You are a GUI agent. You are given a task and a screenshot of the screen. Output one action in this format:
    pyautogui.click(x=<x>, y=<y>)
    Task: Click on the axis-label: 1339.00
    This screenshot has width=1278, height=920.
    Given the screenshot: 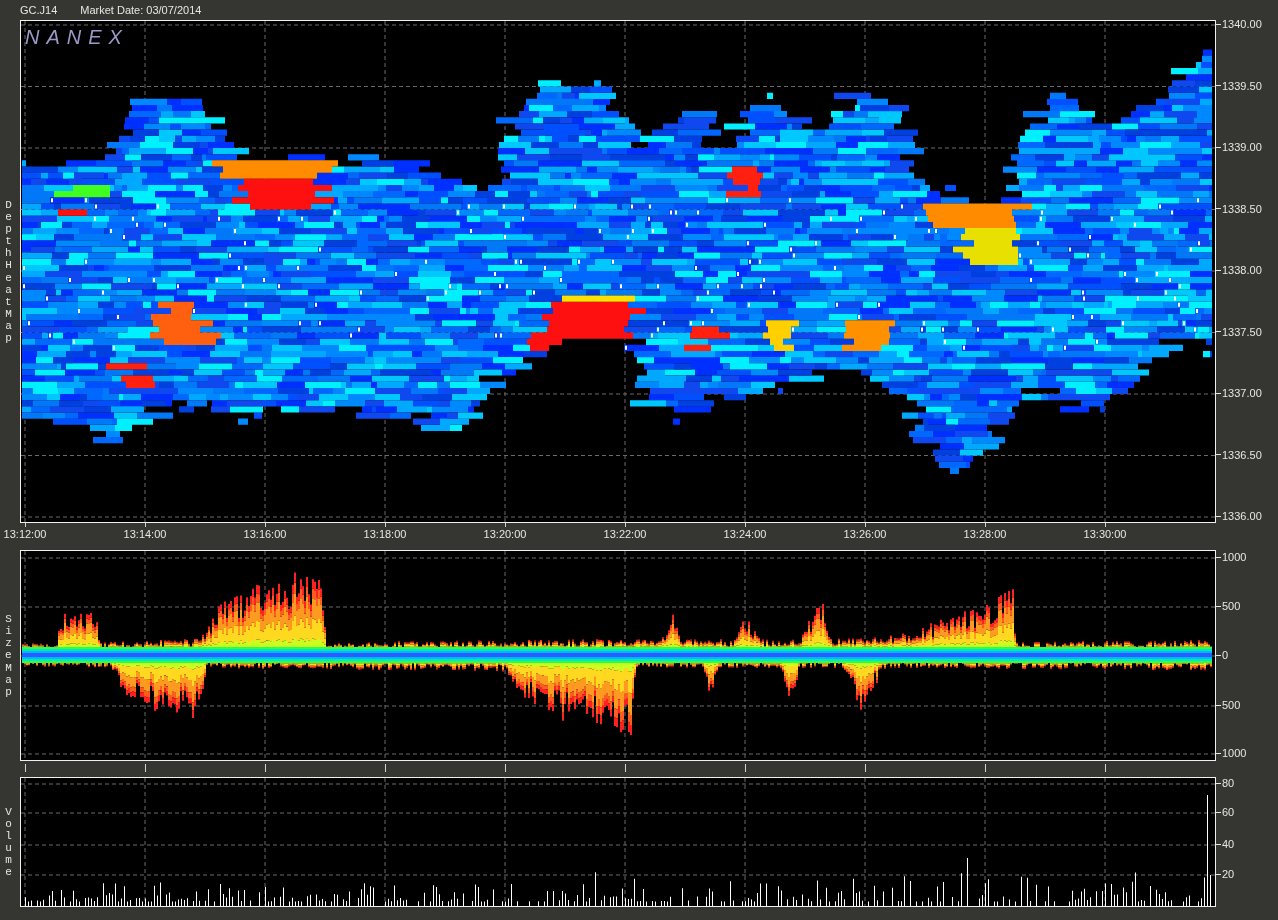 What is the action you would take?
    pyautogui.click(x=1242, y=147)
    